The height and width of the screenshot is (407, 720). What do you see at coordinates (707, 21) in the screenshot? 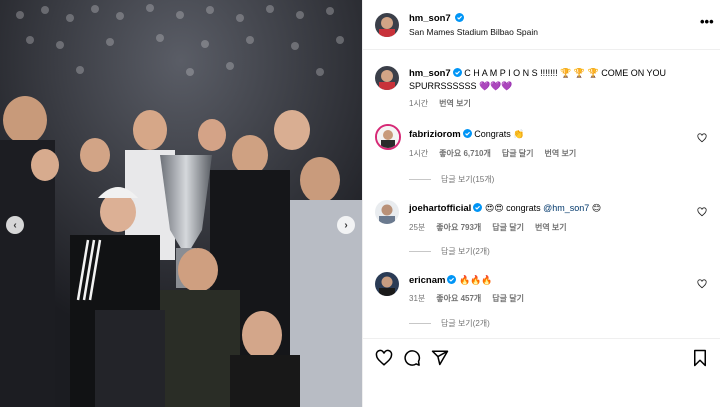
I see `more-icon: •••` at bounding box center [707, 21].